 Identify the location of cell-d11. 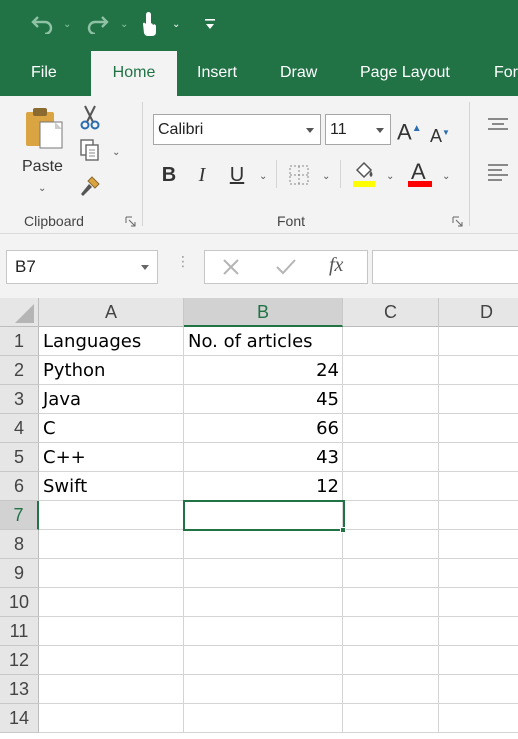
(478, 631).